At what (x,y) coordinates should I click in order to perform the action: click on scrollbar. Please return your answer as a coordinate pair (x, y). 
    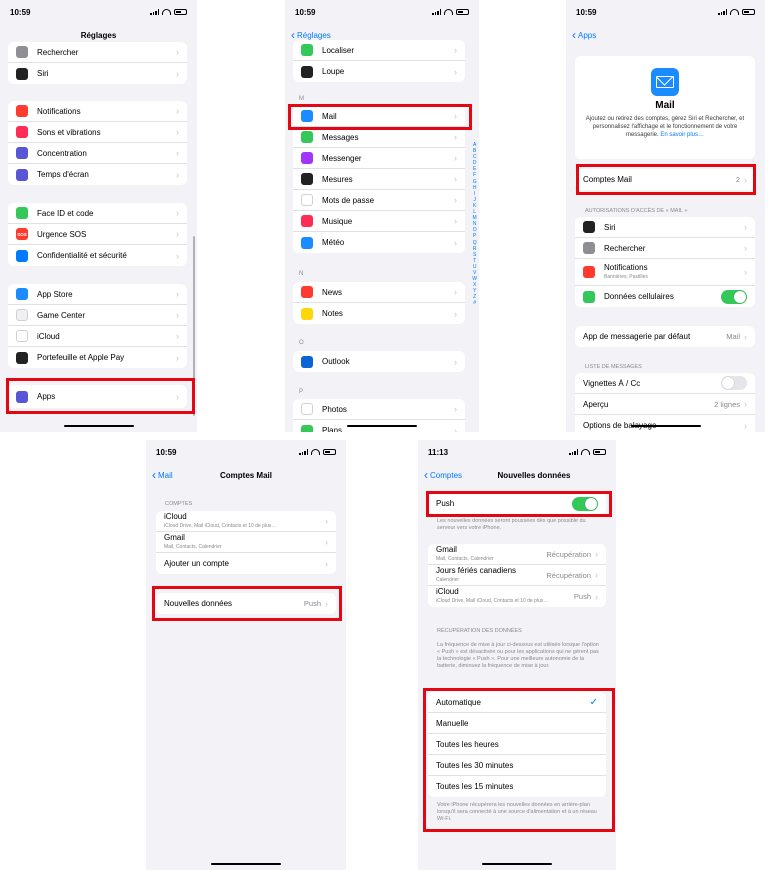
    Looking at the image, I should click on (194, 326).